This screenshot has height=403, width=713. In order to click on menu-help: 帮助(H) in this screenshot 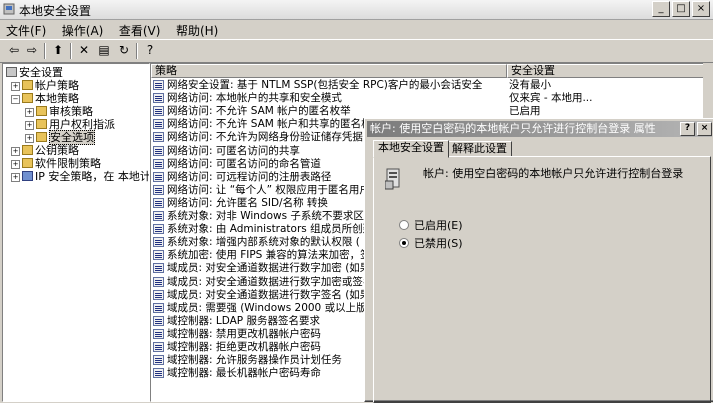, I will do `click(197, 29)`.